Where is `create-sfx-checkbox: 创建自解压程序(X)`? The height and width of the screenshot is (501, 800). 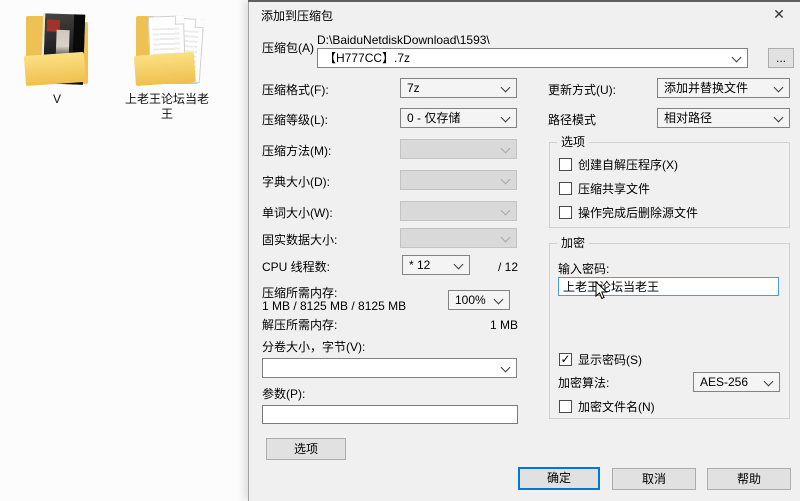 create-sfx-checkbox: 创建自解压程序(X) is located at coordinates (618, 164).